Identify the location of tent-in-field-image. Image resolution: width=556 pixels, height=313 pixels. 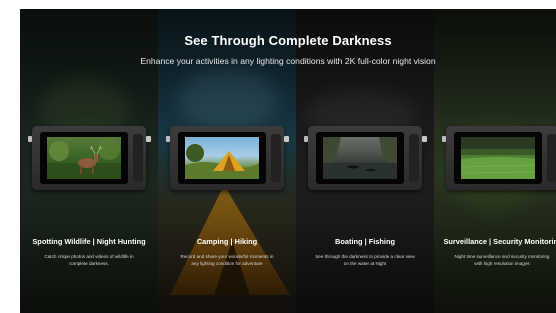
(222, 158).